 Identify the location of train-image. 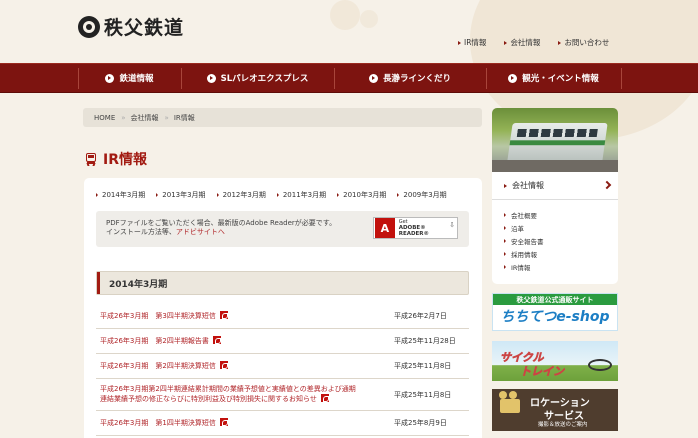
(557, 142).